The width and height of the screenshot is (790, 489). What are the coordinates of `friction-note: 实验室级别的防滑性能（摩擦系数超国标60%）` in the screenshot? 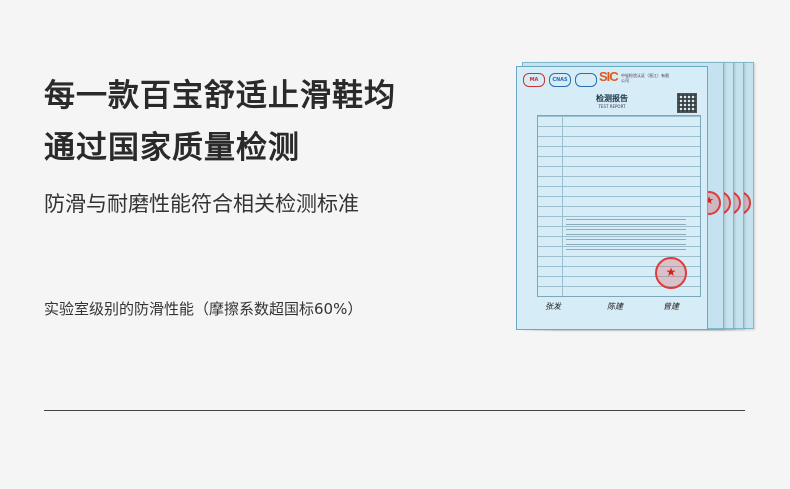 It's located at (203, 309).